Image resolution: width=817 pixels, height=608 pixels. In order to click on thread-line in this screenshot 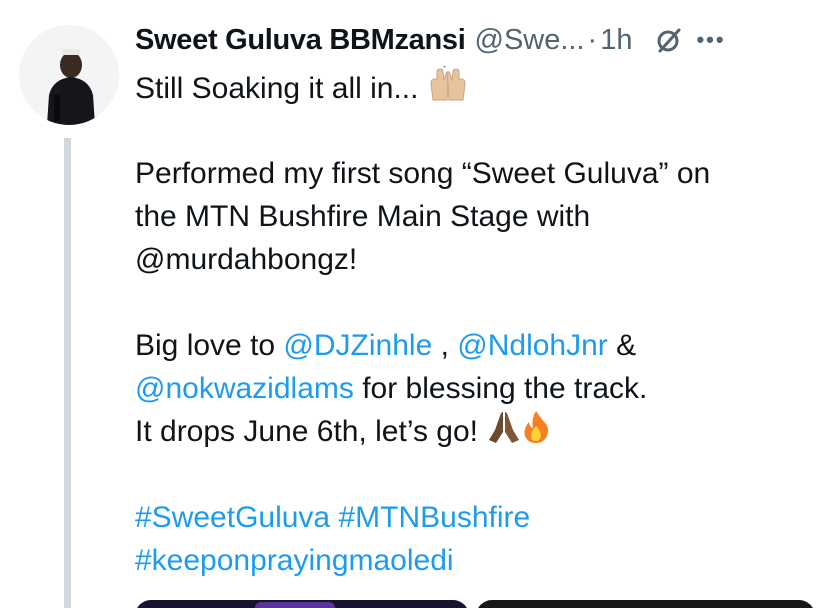, I will do `click(67, 373)`.